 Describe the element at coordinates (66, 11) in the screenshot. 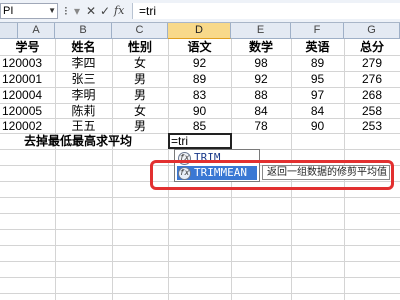

I see `formula-options-icon: ⁝` at that location.